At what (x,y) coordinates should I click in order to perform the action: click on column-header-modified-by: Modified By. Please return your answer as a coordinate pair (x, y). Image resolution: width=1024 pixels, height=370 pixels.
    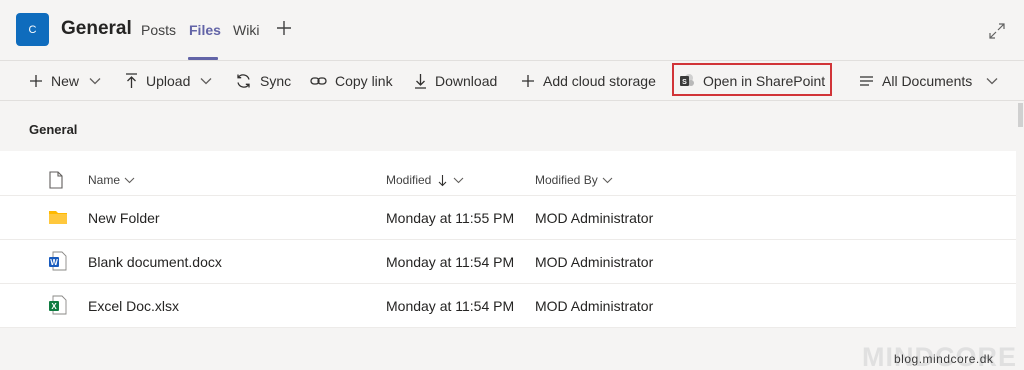
    Looking at the image, I should click on (574, 180).